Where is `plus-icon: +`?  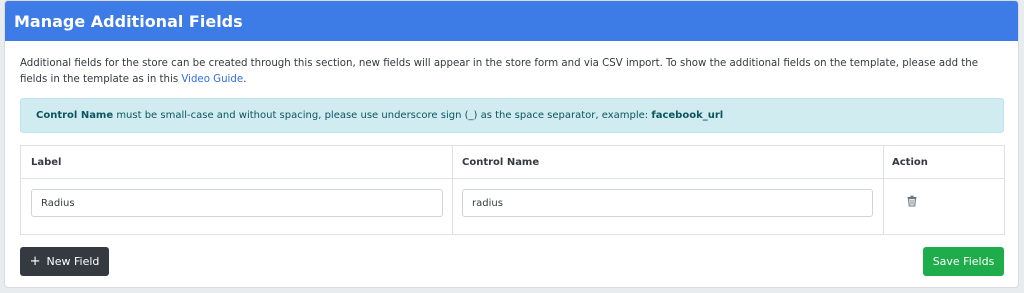
plus-icon: + is located at coordinates (35, 261).